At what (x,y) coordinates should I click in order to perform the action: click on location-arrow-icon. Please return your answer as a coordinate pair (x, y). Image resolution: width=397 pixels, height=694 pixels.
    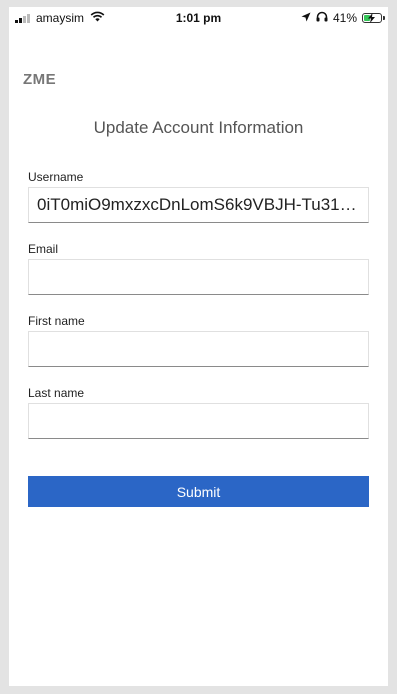
    Looking at the image, I should click on (306, 18).